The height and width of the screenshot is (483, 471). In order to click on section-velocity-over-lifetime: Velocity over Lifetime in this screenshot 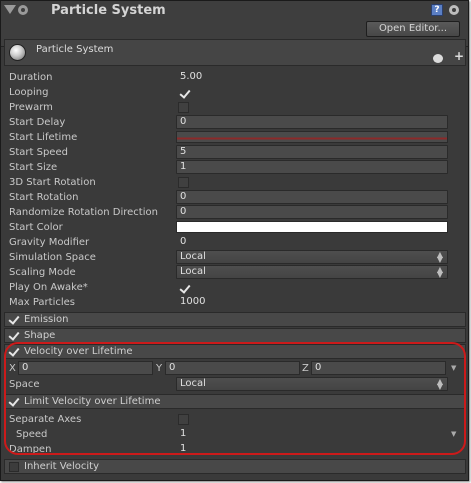, I will do `click(235, 351)`.